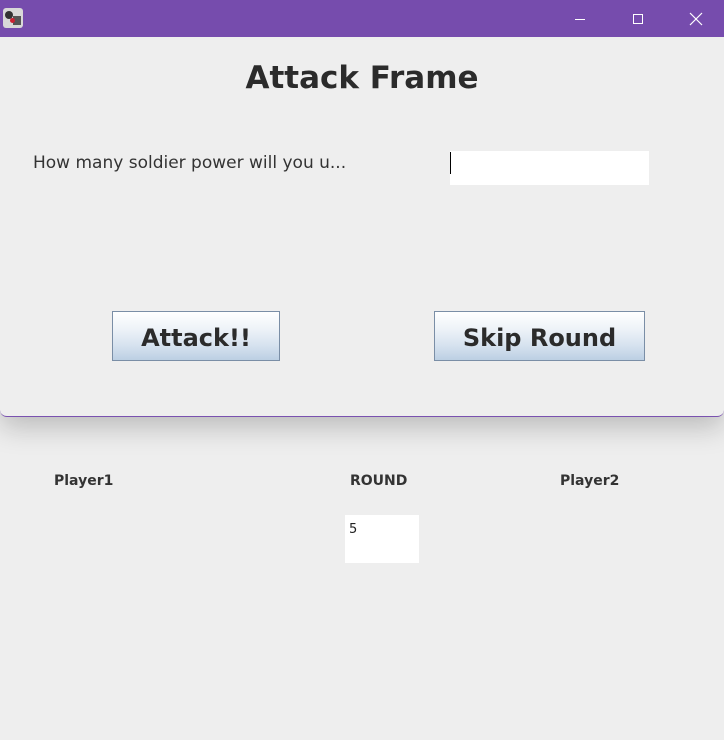  What do you see at coordinates (450, 163) in the screenshot?
I see `text-caret` at bounding box center [450, 163].